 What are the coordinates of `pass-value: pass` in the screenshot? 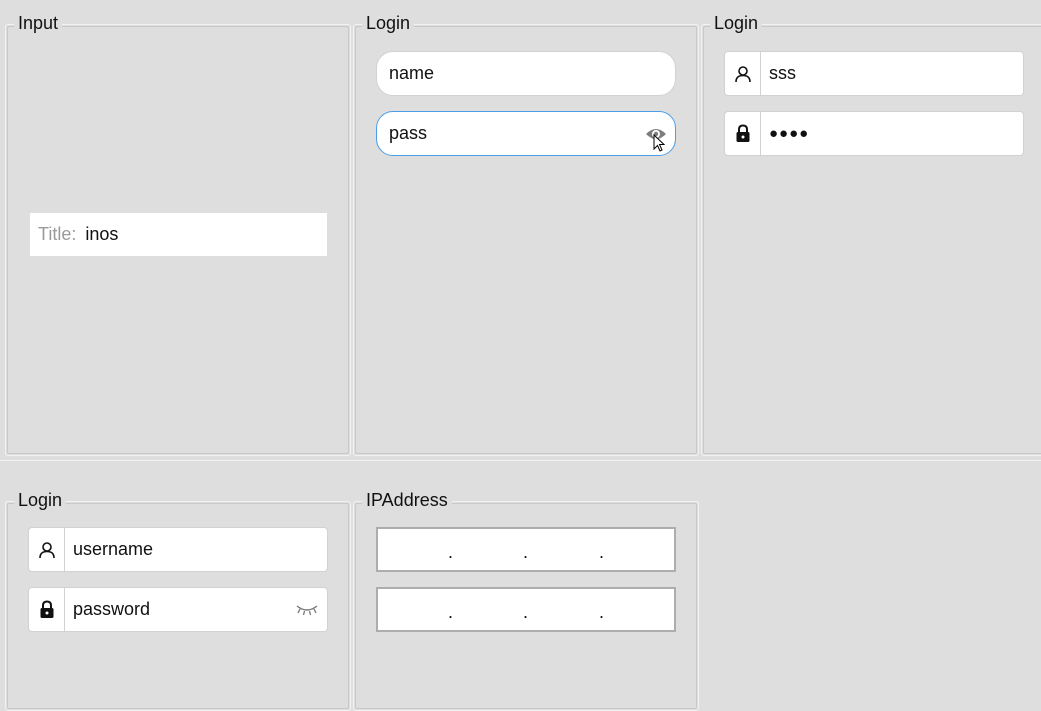 It's located at (408, 133).